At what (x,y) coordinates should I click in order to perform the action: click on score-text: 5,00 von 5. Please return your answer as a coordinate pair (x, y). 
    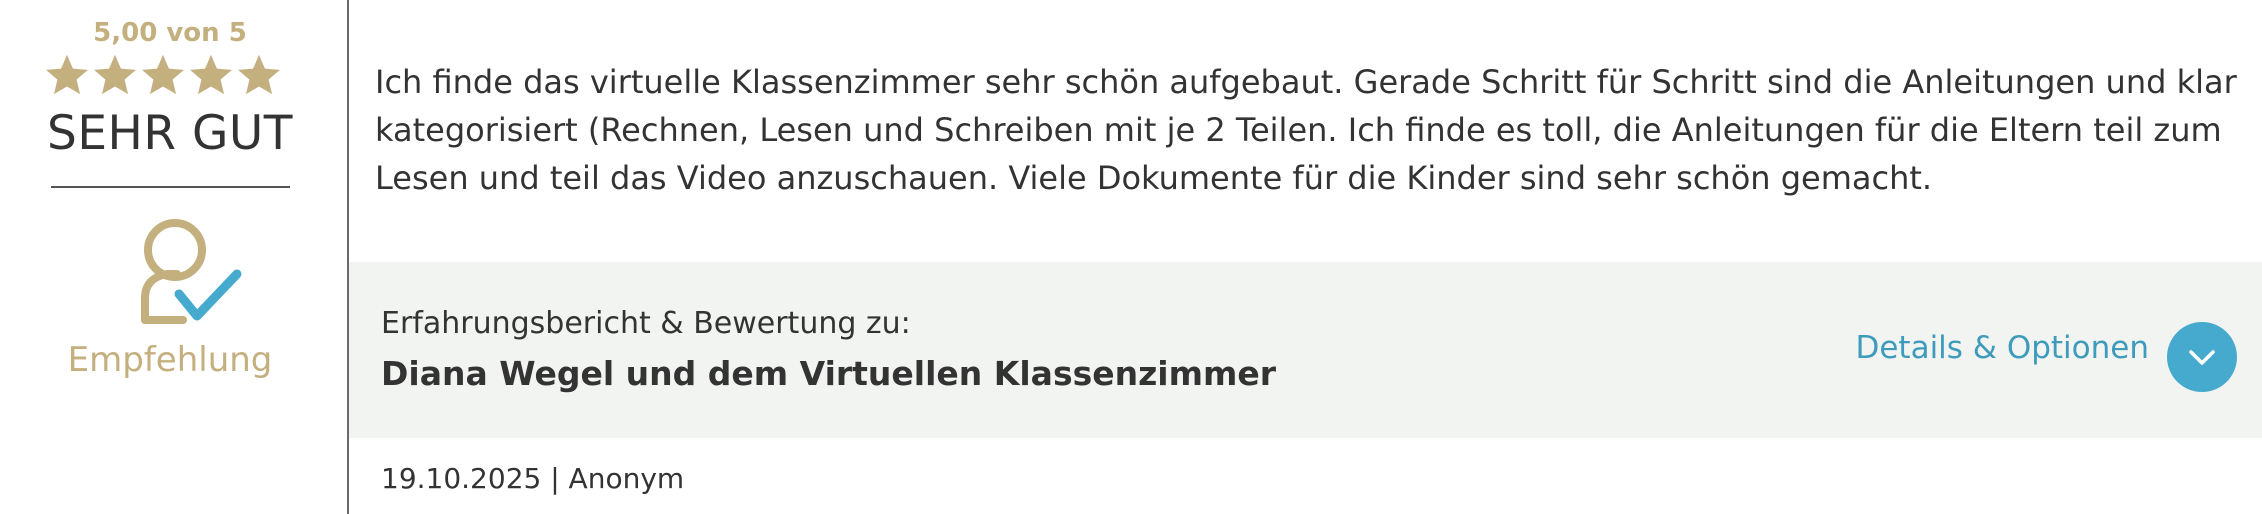
    Looking at the image, I should click on (170, 33).